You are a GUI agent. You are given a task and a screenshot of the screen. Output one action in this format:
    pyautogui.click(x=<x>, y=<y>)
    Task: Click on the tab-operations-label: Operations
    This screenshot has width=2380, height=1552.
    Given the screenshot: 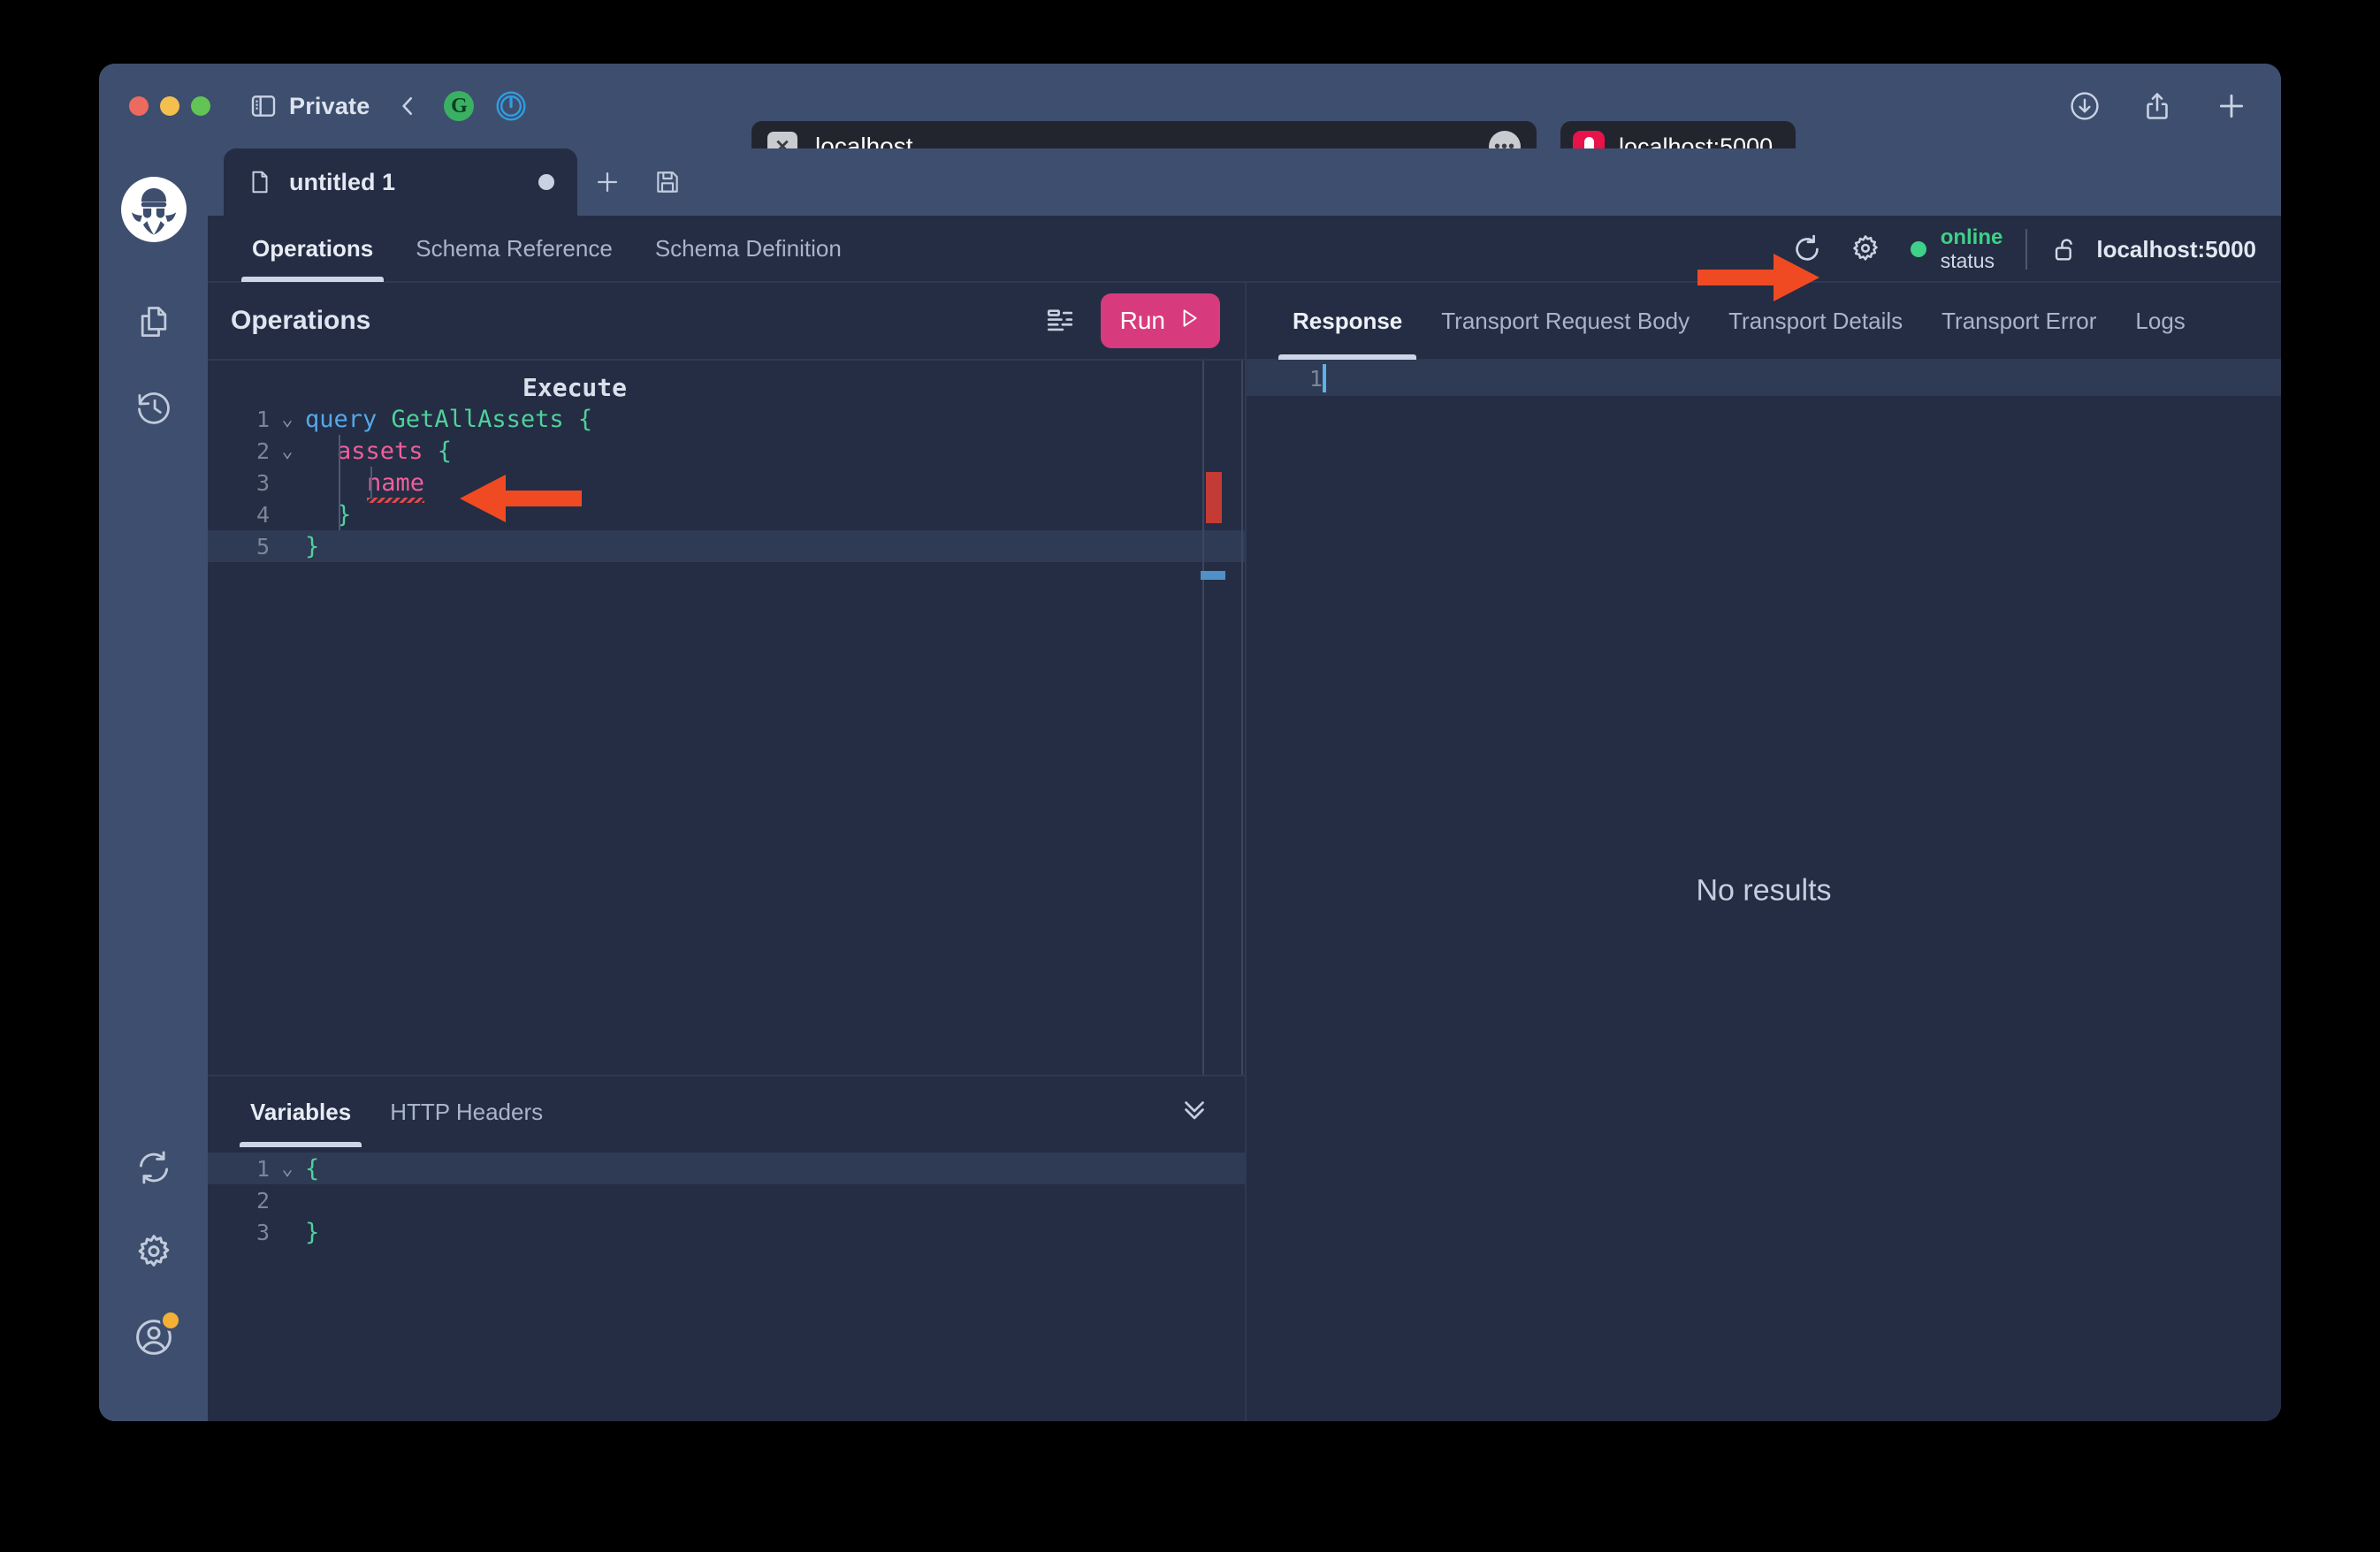 What is the action you would take?
    pyautogui.click(x=313, y=248)
    